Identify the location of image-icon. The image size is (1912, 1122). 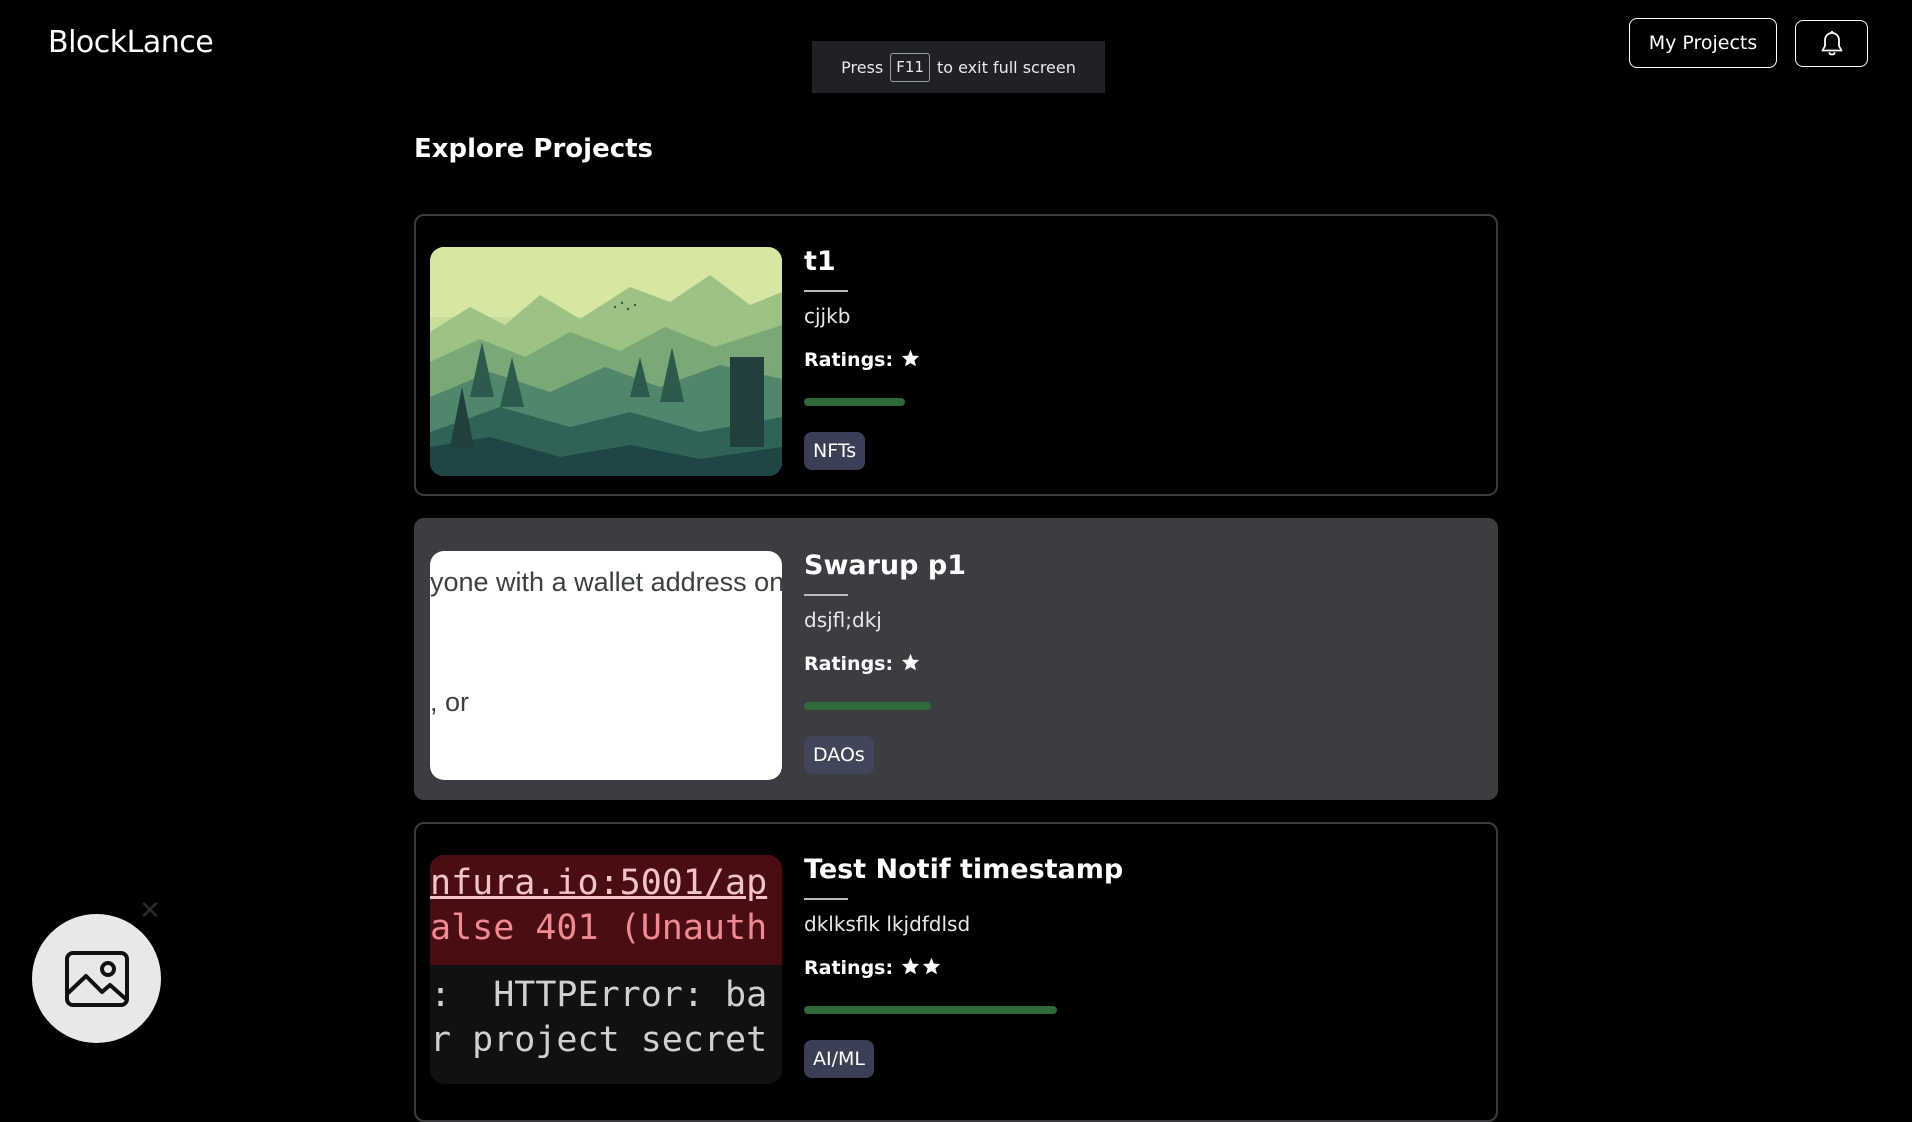
(96, 978).